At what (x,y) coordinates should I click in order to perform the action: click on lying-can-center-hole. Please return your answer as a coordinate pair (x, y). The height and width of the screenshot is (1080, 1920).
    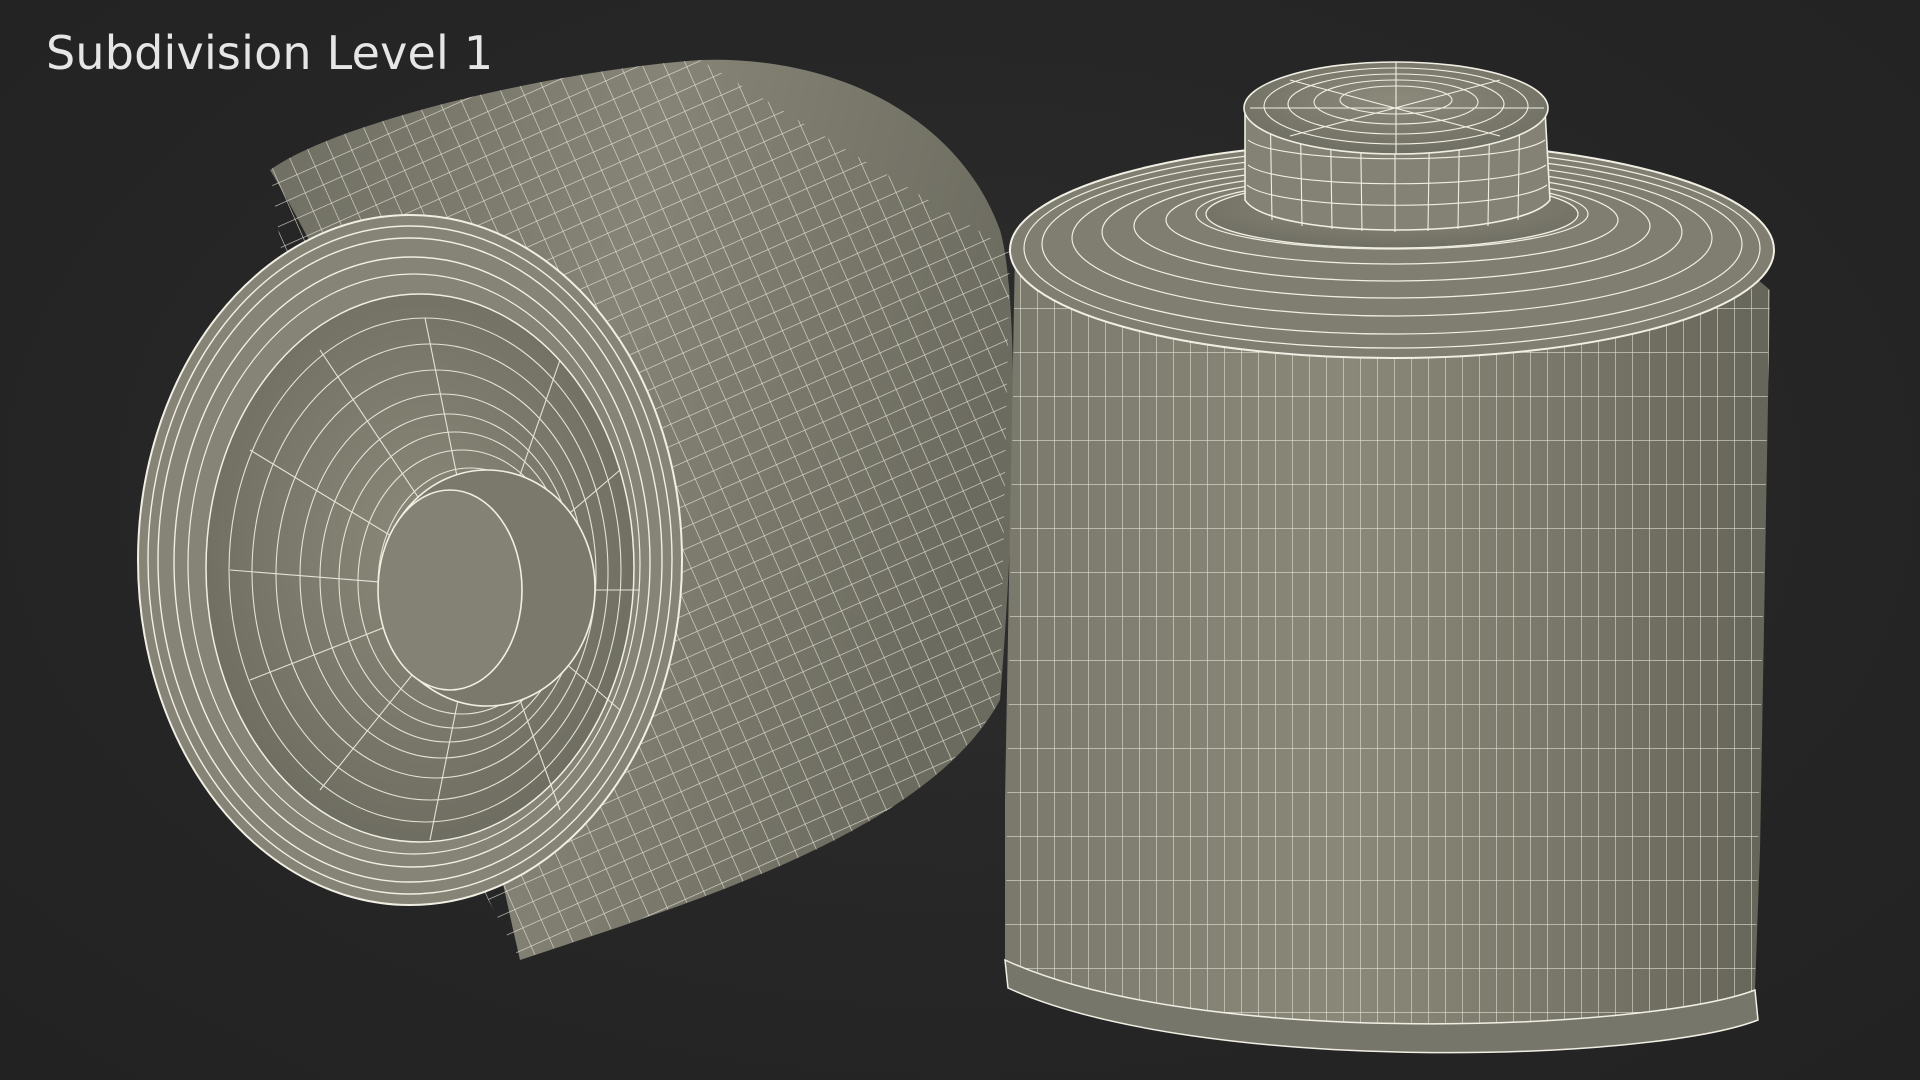
    Looking at the image, I should click on (450, 590).